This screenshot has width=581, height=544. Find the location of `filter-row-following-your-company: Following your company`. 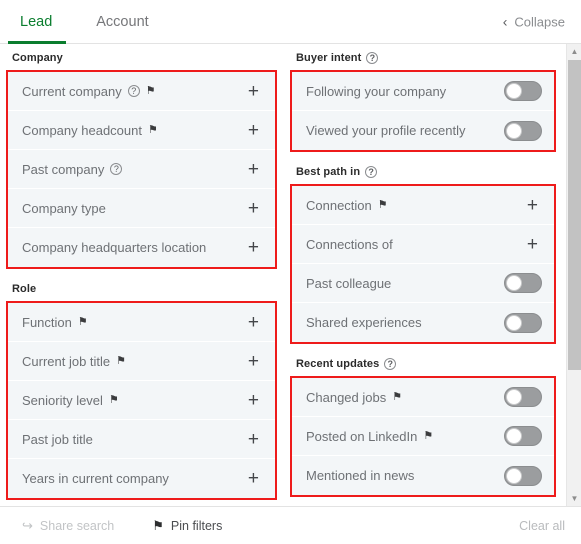

filter-row-following-your-company: Following your company is located at coordinates (423, 91).